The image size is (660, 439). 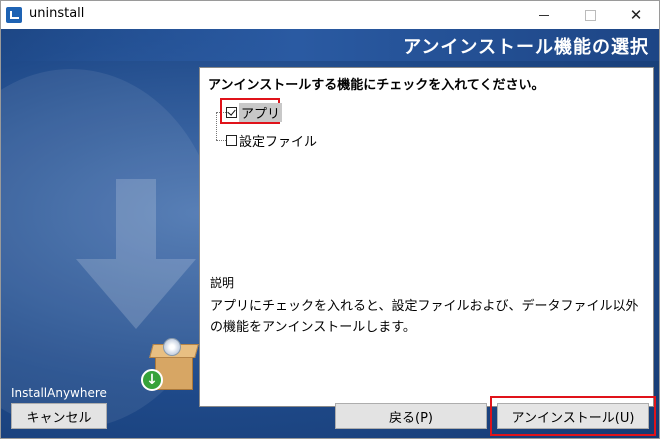 I want to click on close-icon: ✕, so click(x=636, y=15).